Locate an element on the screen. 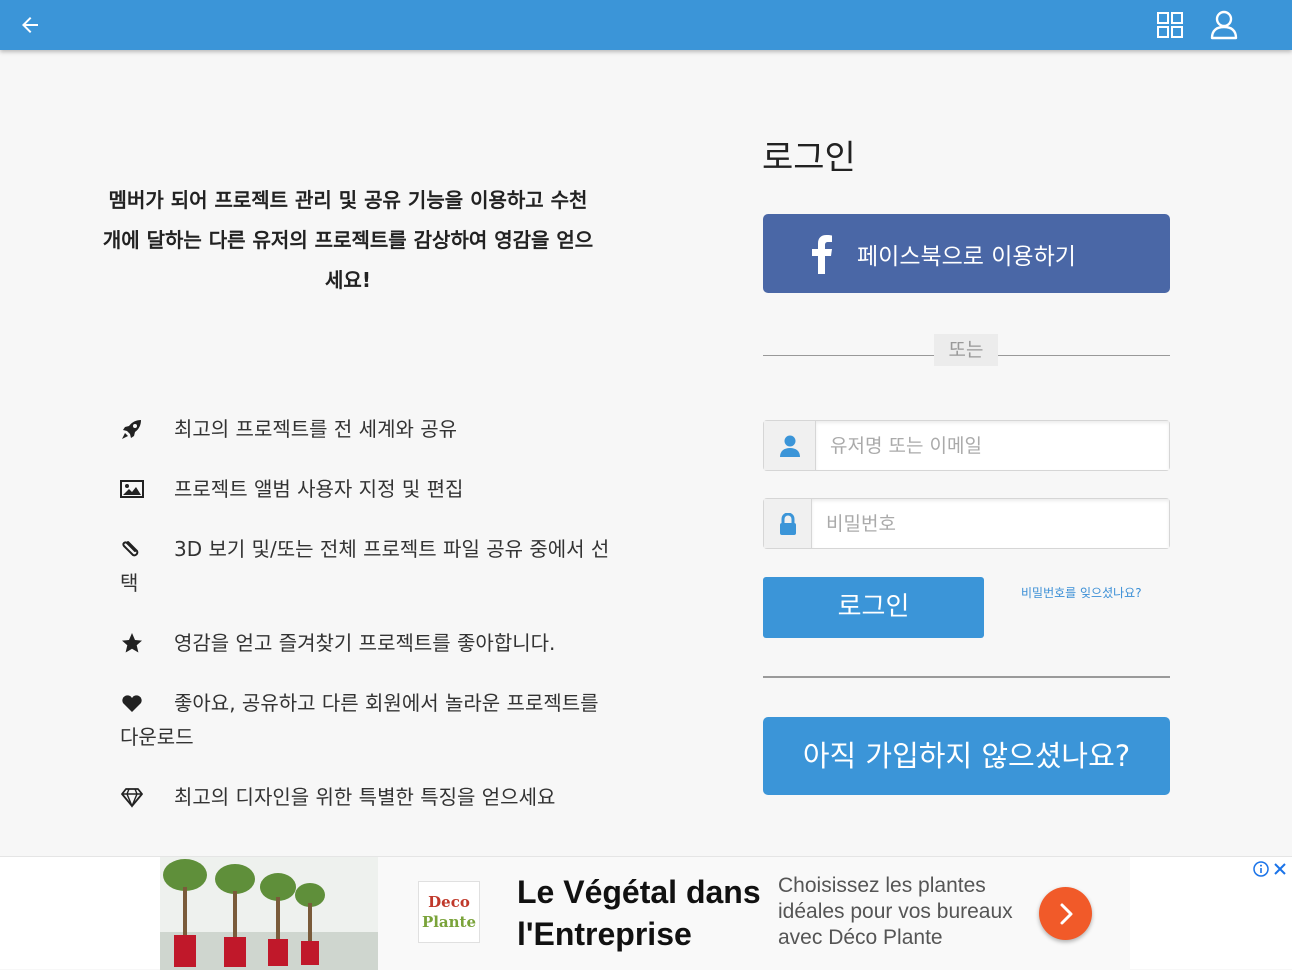 This screenshot has height=970, width=1292. arrow-left-icon is located at coordinates (30, 25).